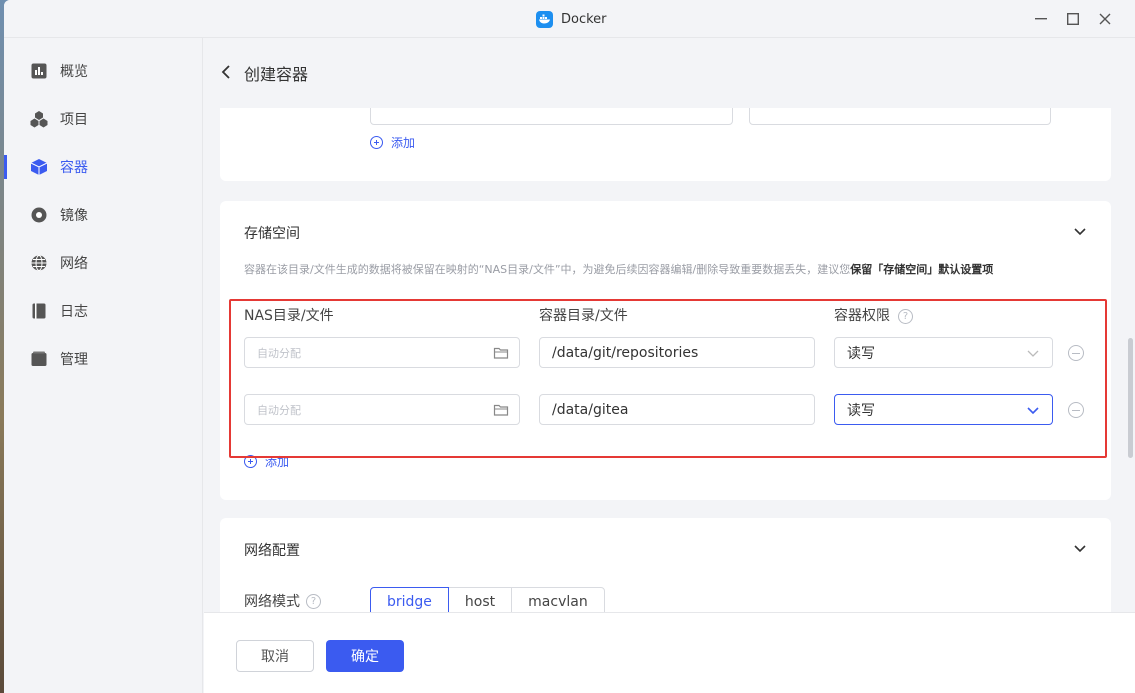  I want to click on prev-input-right, so click(900, 116).